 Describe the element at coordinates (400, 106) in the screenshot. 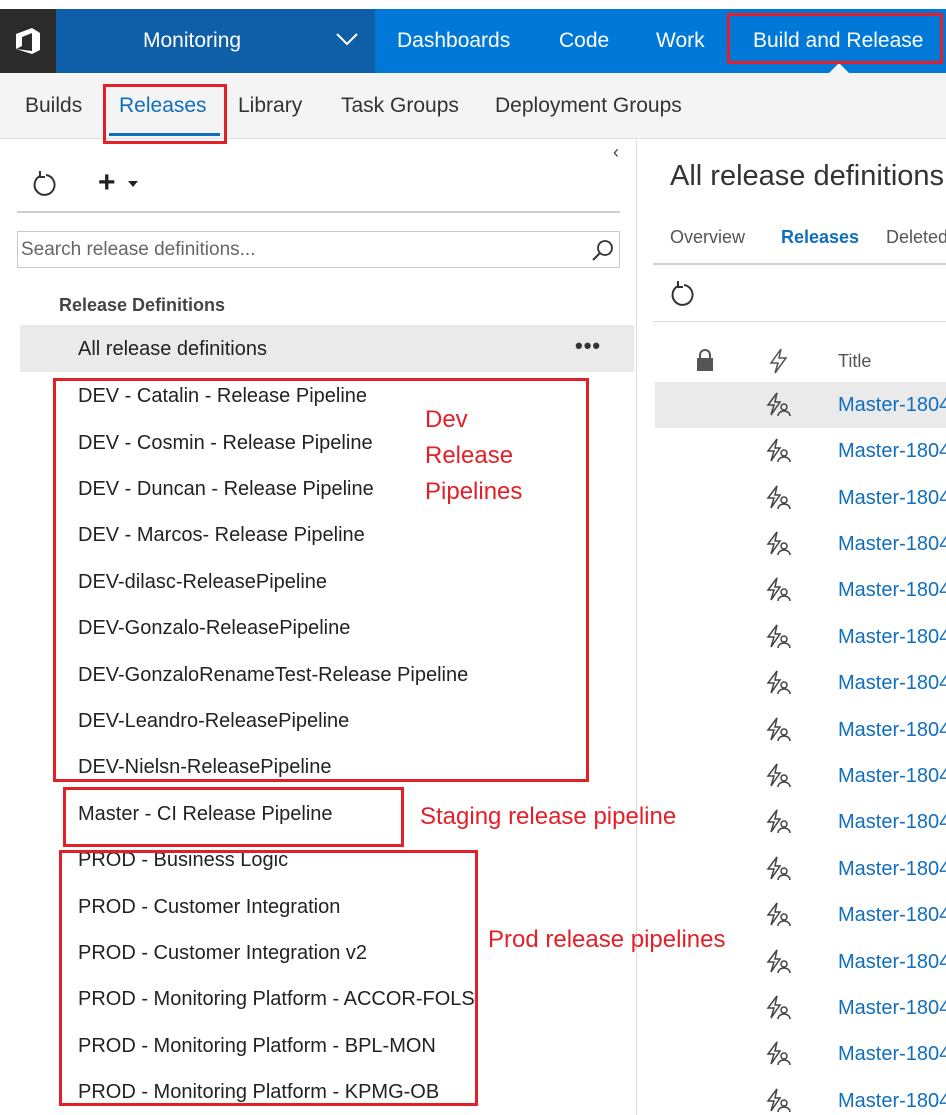

I see `tab-task-groups: Task Groups` at that location.